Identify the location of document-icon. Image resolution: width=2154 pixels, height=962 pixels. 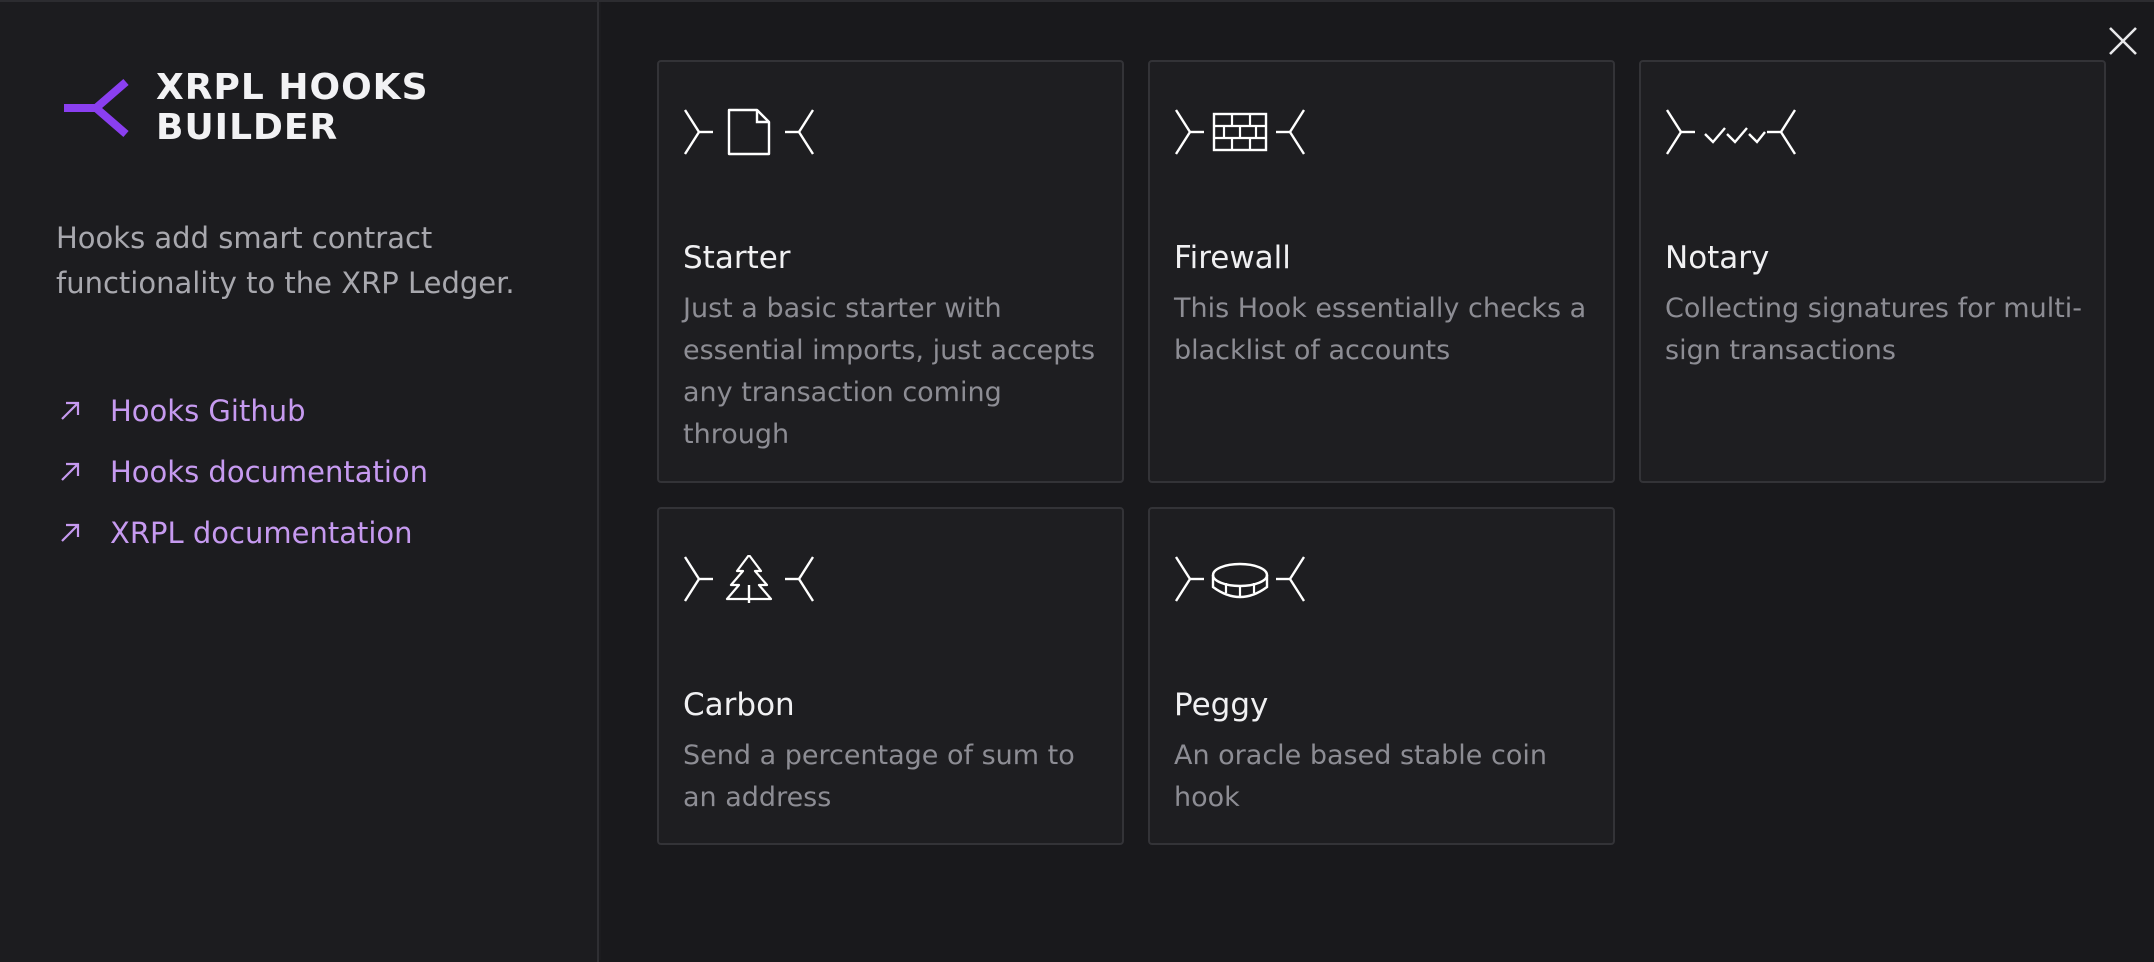
(749, 132).